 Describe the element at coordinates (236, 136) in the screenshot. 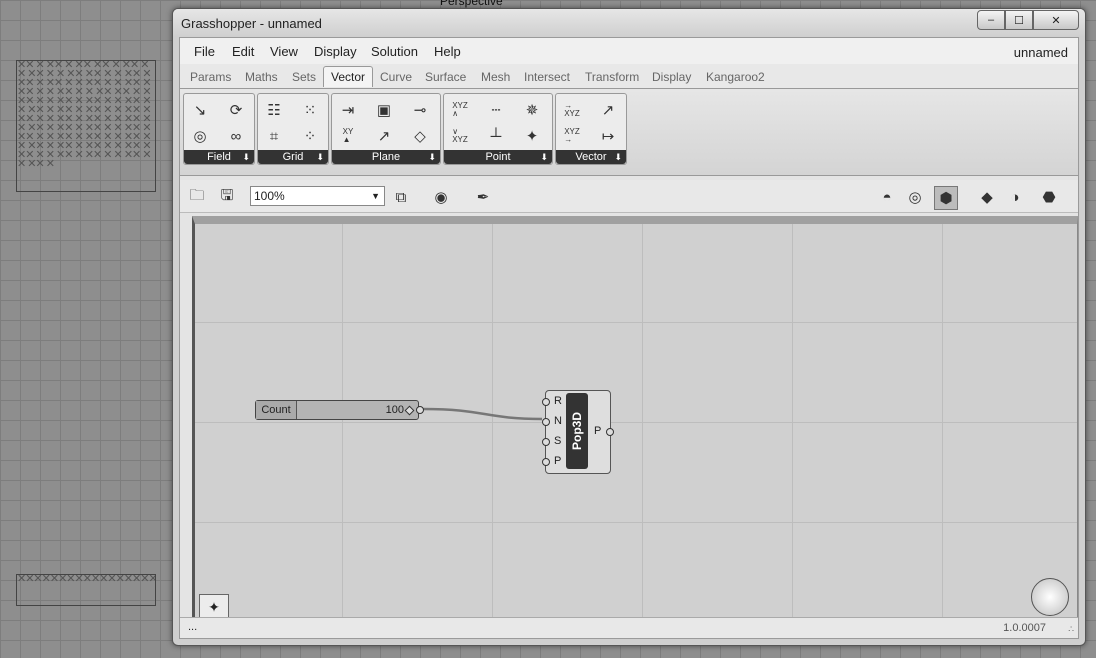

I see `field-line-icon: ∞` at that location.